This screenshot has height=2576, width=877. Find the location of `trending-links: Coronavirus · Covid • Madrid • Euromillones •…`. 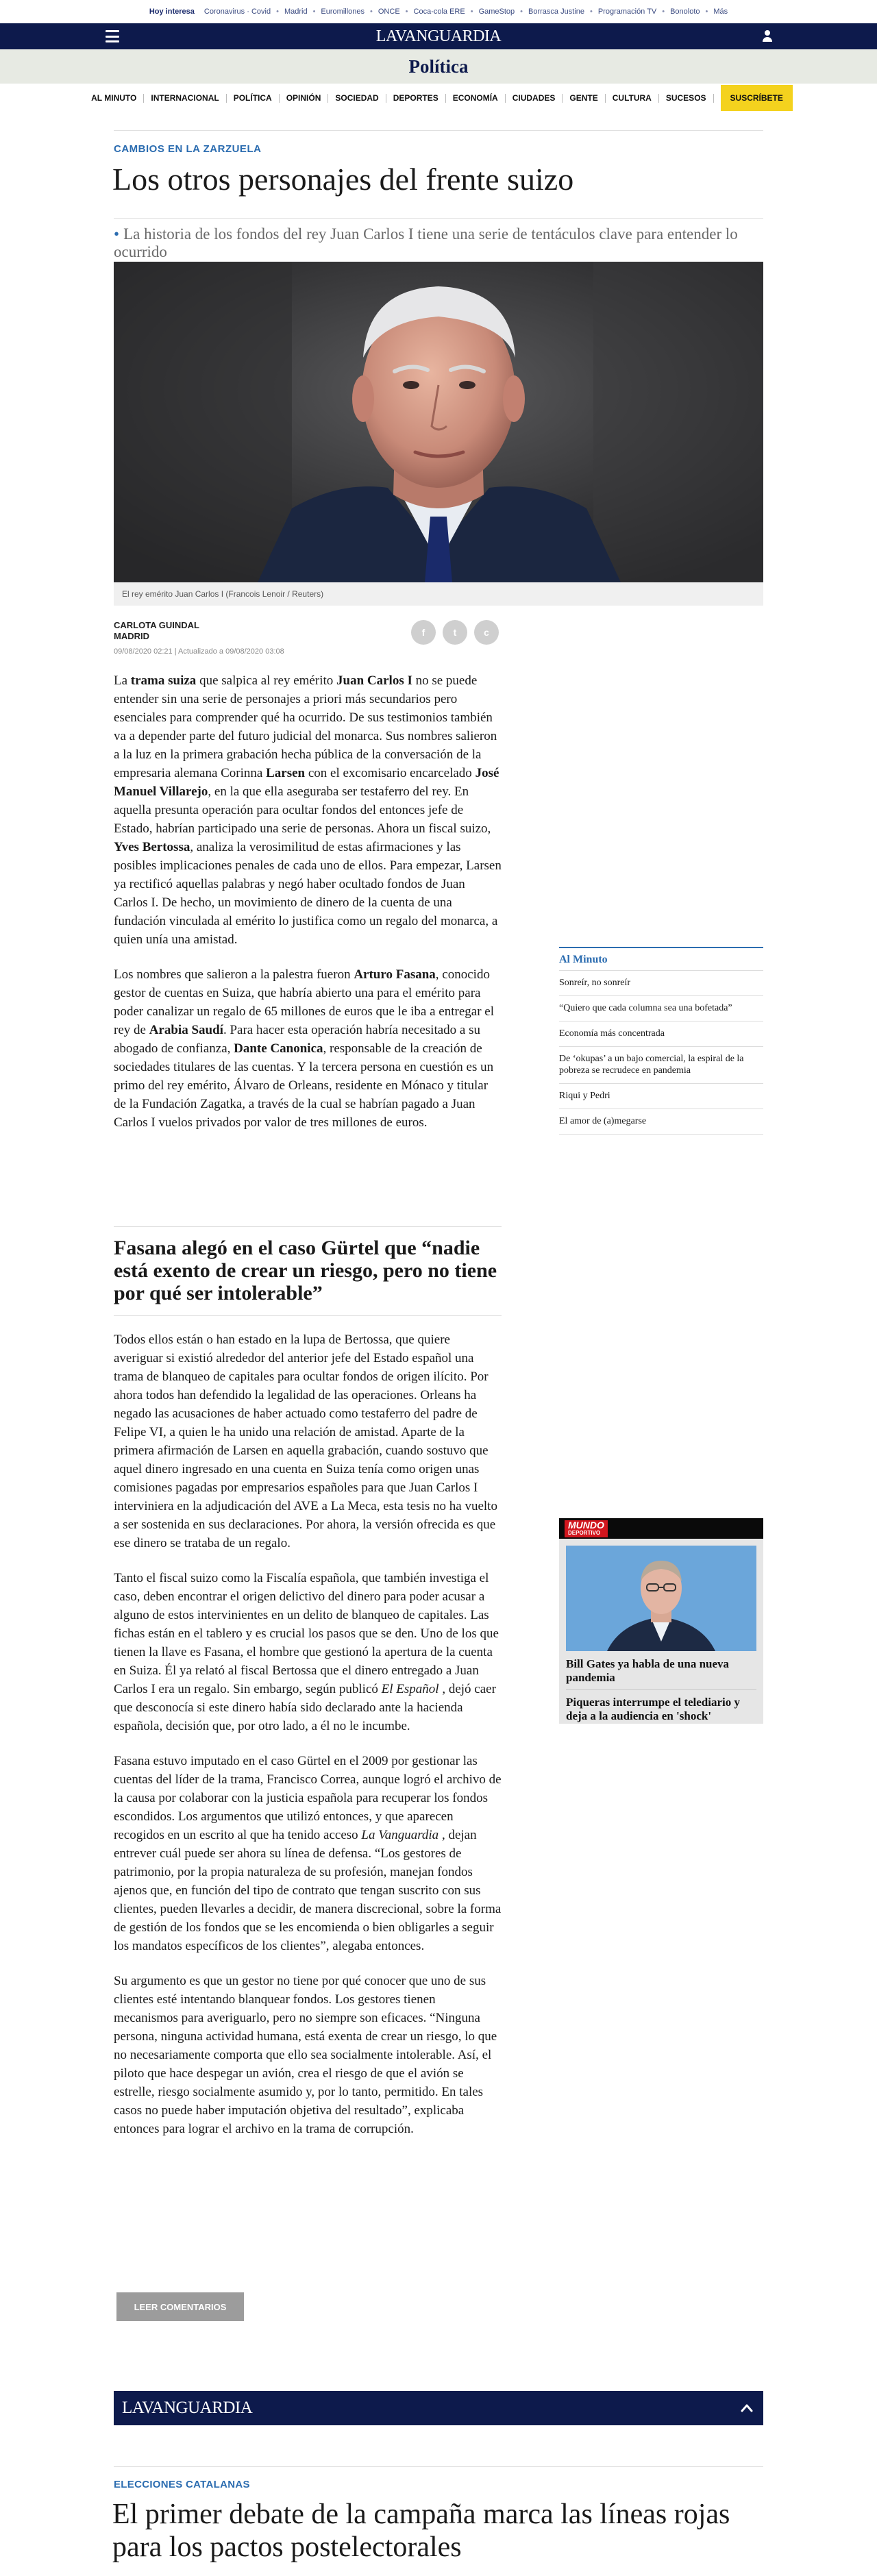

trending-links: Coronavirus · Covid • Madrid • Euromillones •… is located at coordinates (466, 12).